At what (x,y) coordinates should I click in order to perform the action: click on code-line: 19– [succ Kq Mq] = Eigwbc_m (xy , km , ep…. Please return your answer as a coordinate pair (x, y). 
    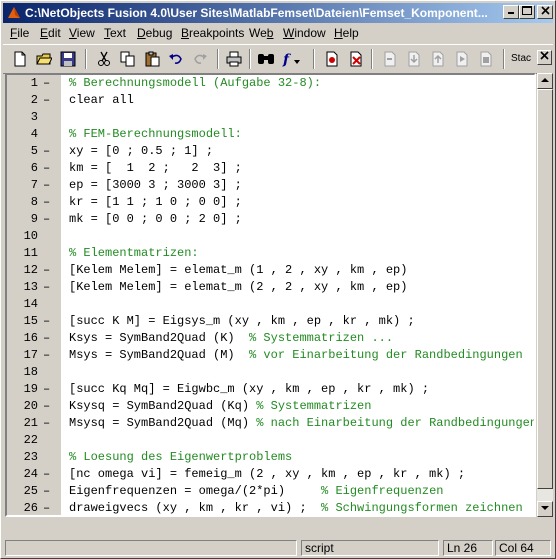
    Looking at the image, I should click on (270, 389).